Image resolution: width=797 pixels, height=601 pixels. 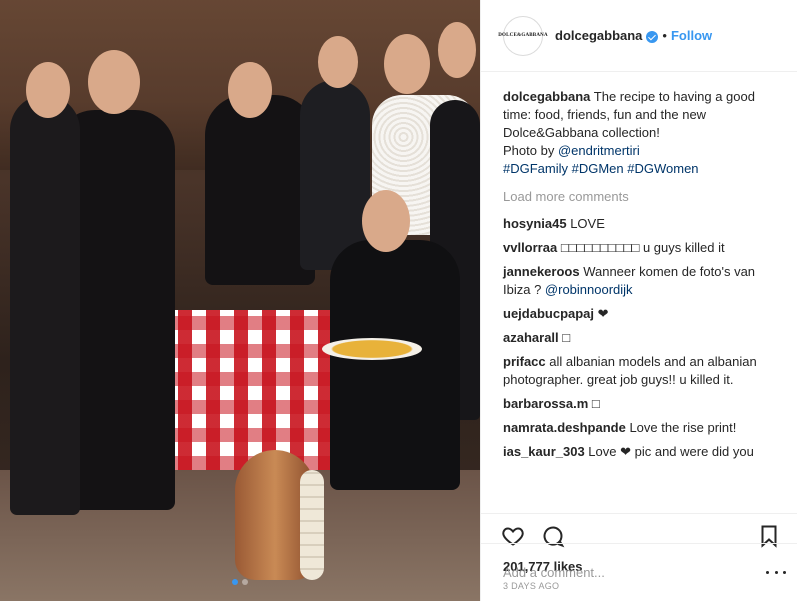 What do you see at coordinates (372, 349) in the screenshot?
I see `spaghetti-plate` at bounding box center [372, 349].